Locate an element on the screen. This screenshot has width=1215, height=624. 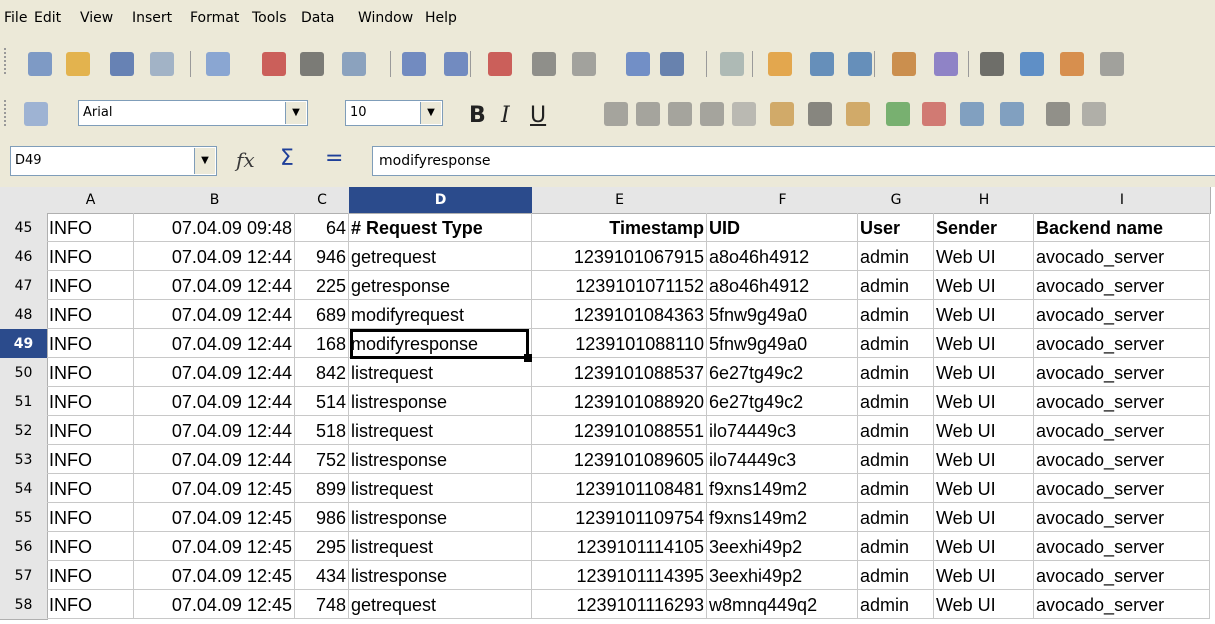
row-header-48: 48 is located at coordinates (24, 315).